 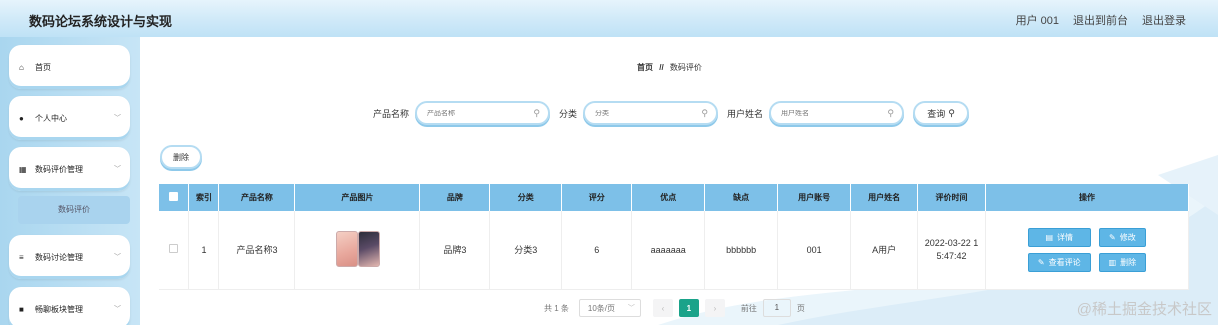 I want to click on sidebar-item-personal-center: ● 个人中心 ﹀, so click(x=69, y=118).